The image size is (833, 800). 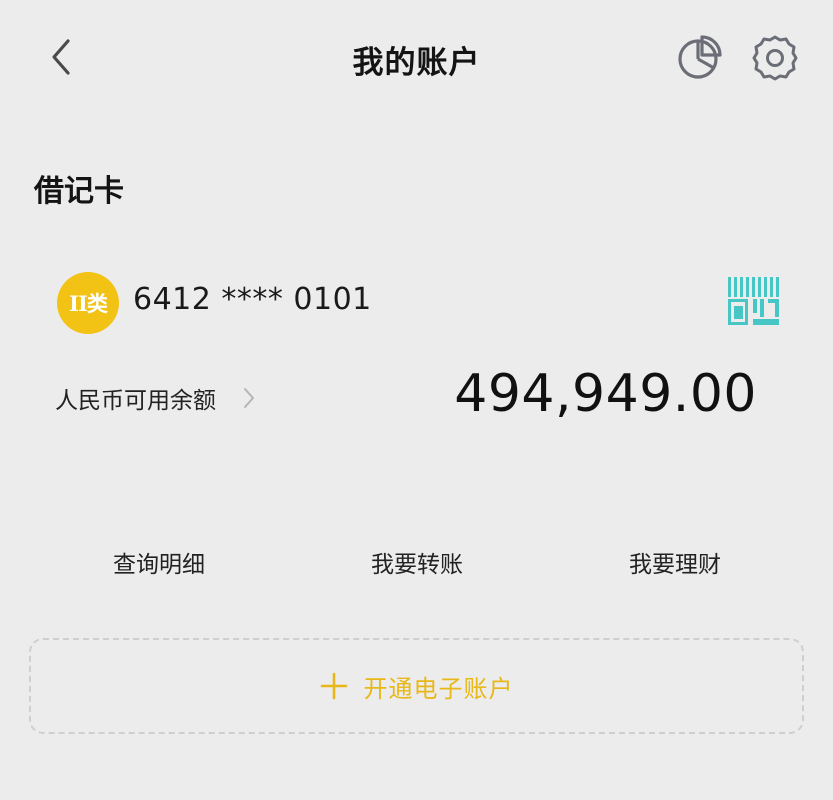 I want to click on pie-chart-icon, so click(x=700, y=57).